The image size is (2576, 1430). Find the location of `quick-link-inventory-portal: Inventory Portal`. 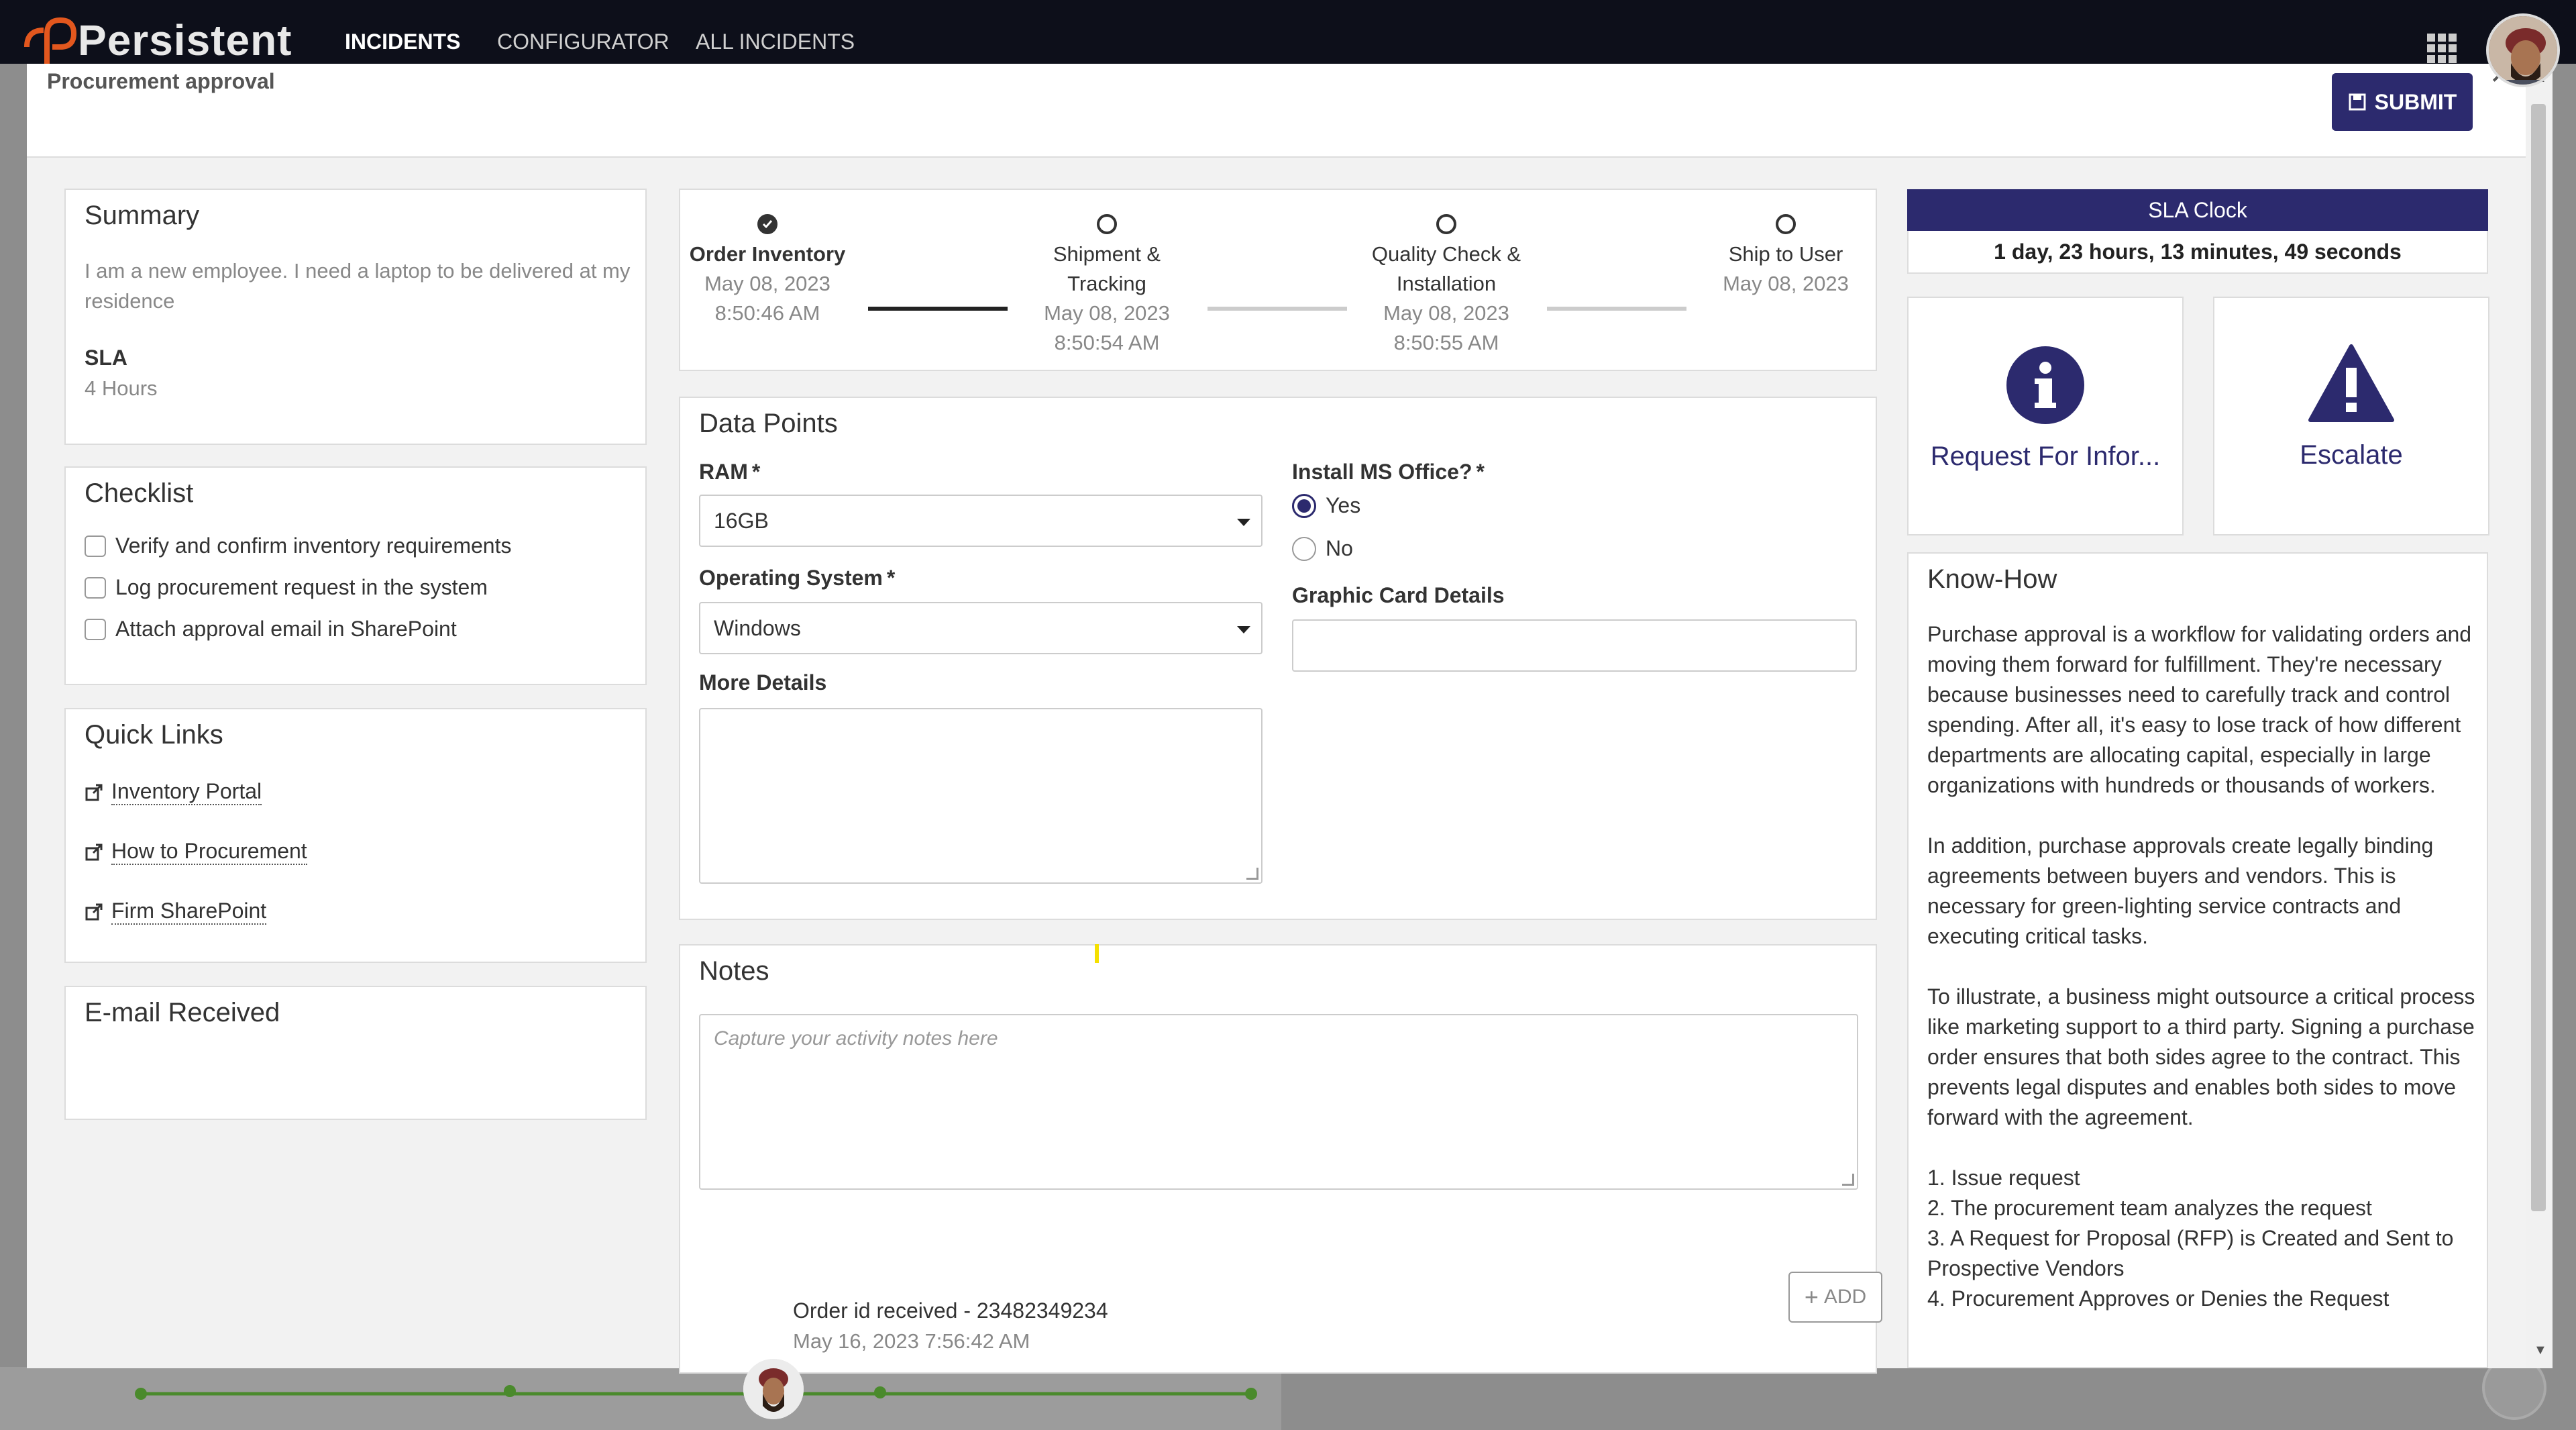

quick-link-inventory-portal: Inventory Portal is located at coordinates (173, 792).